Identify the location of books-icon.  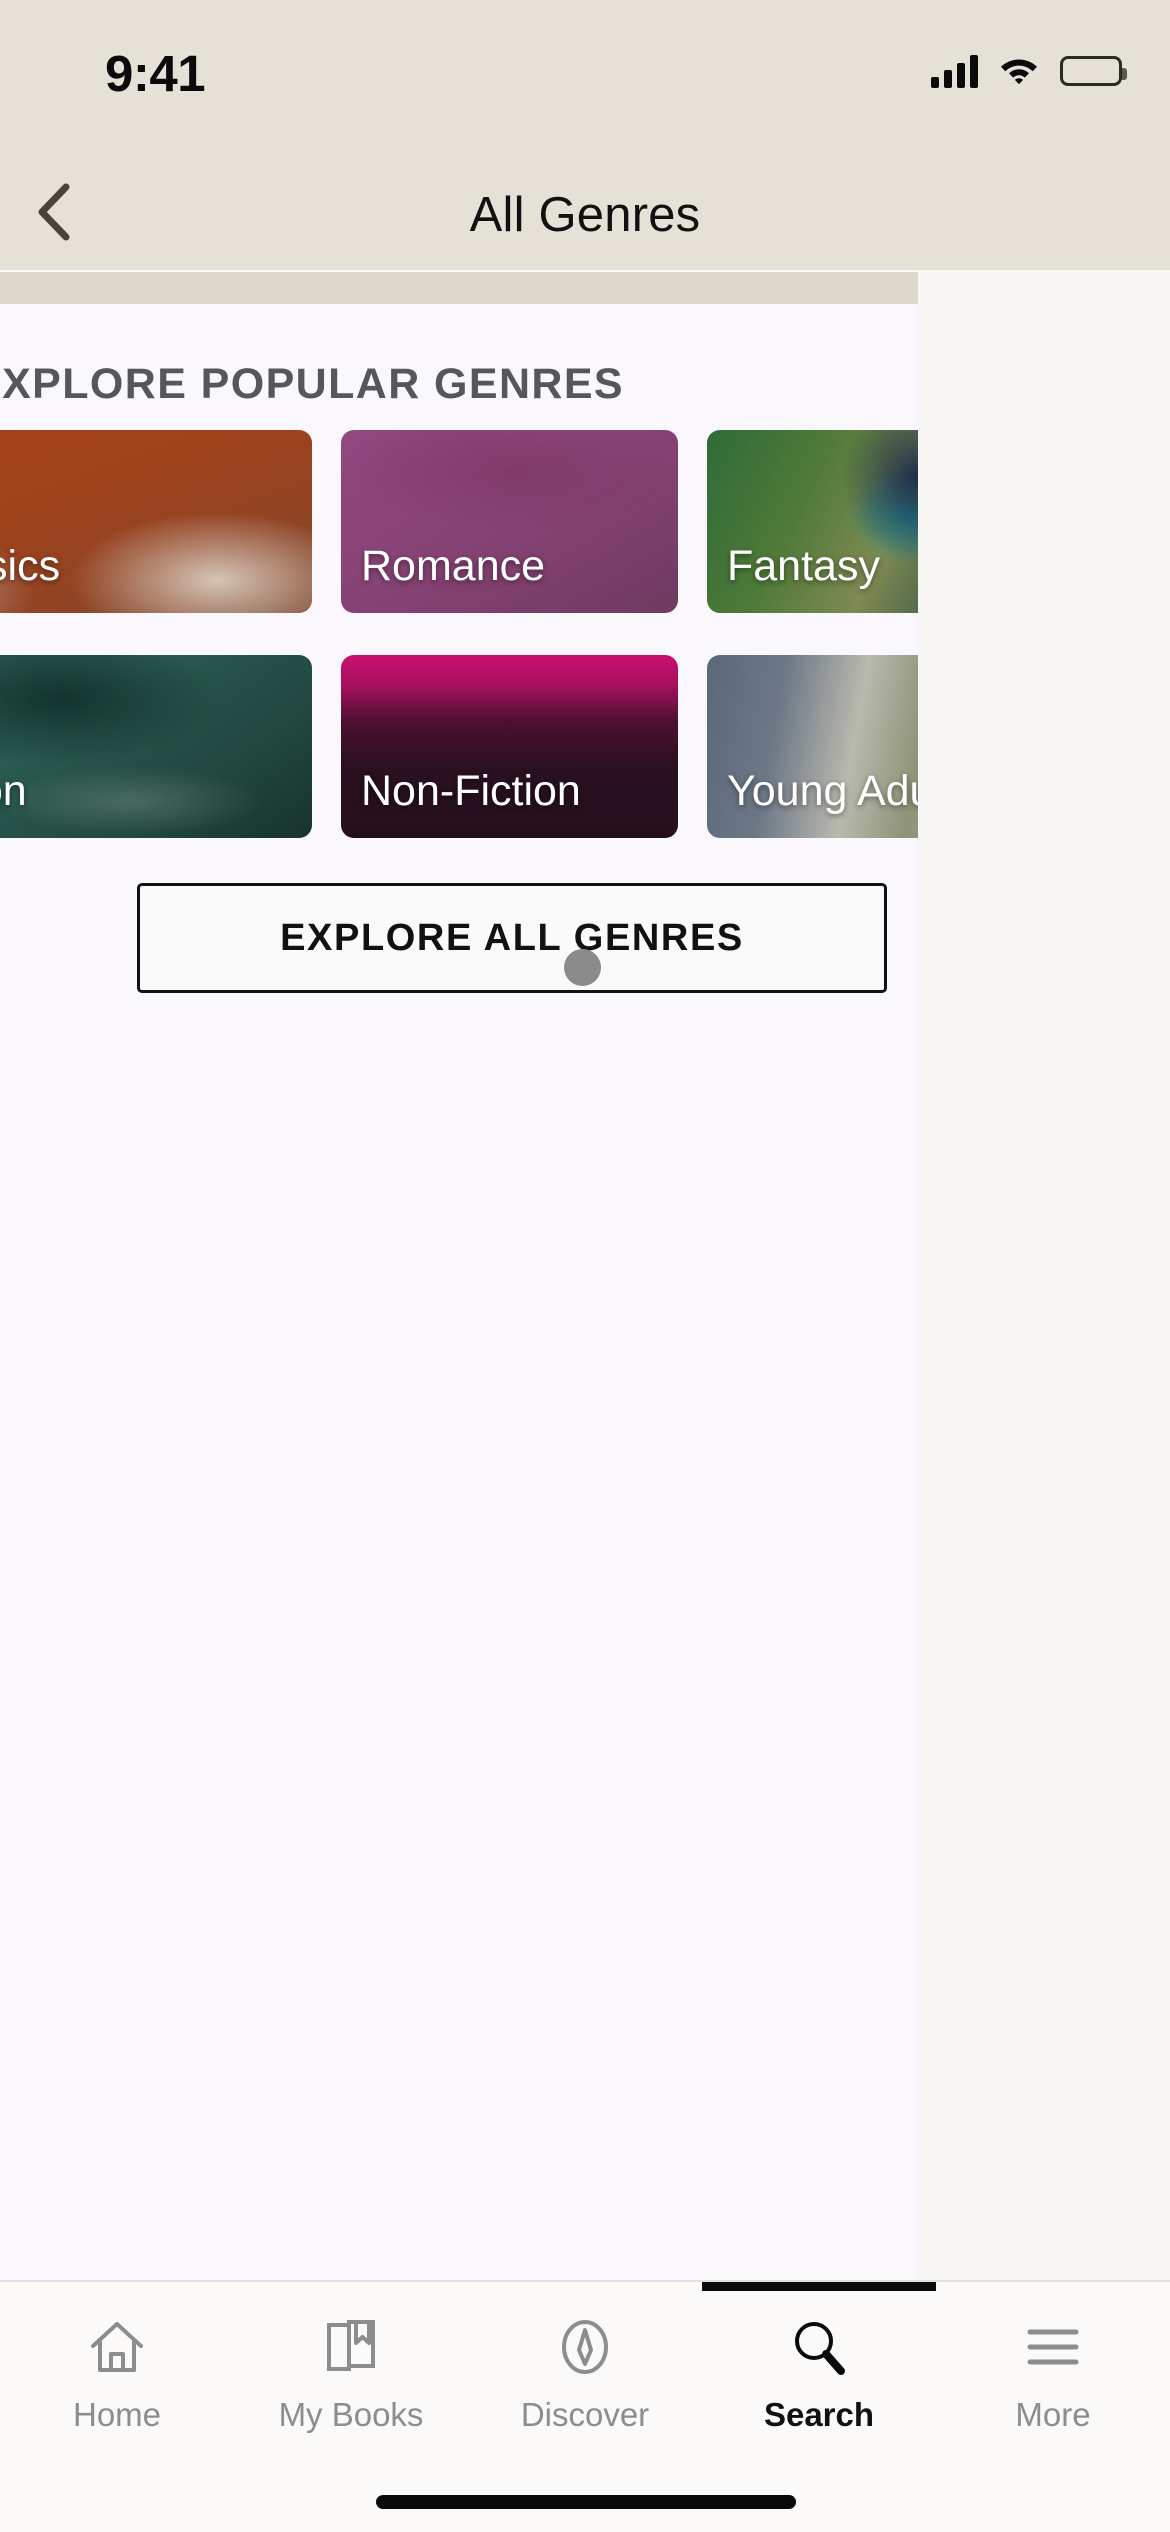
(351, 2347).